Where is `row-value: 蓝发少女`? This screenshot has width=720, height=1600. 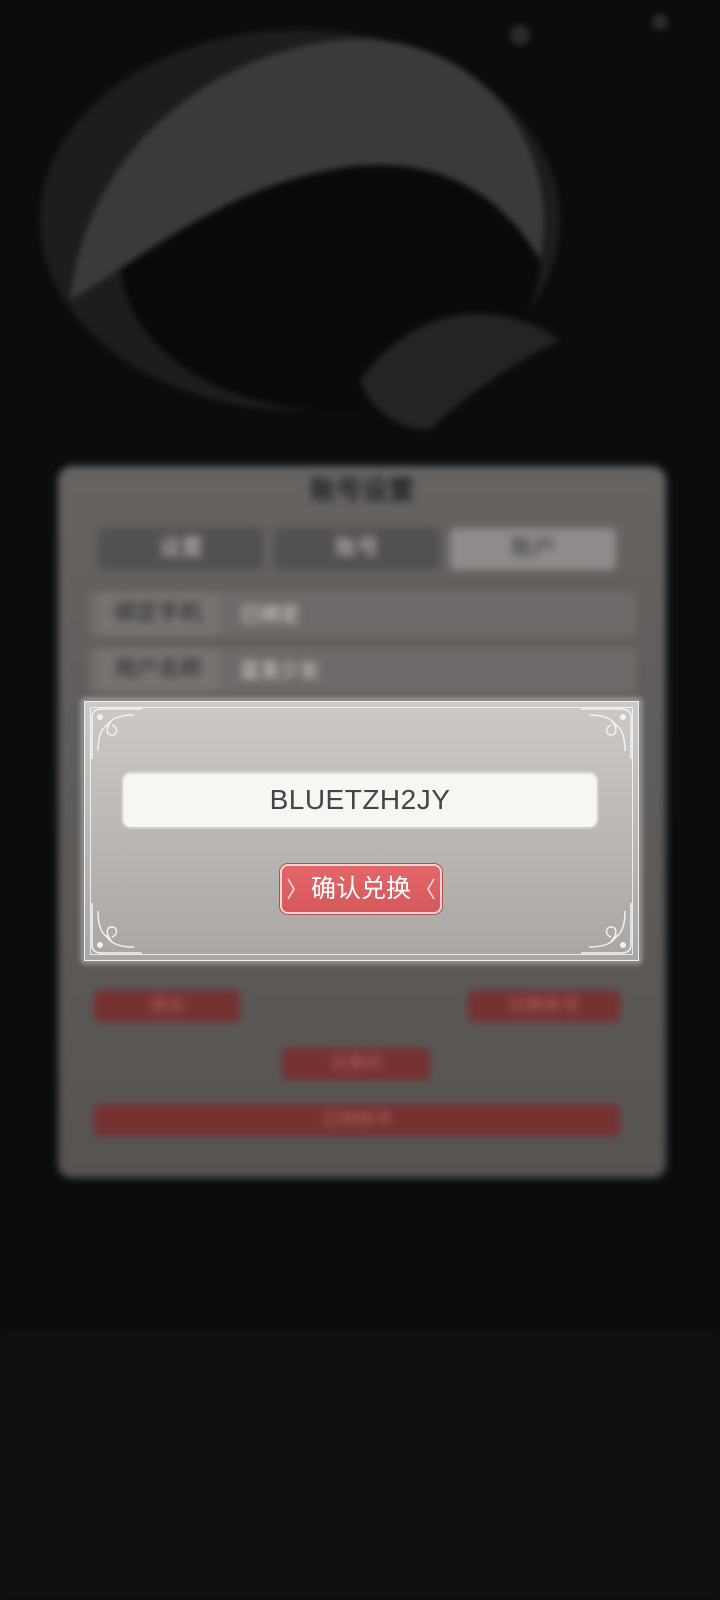
row-value: 蓝发少女 is located at coordinates (280, 670).